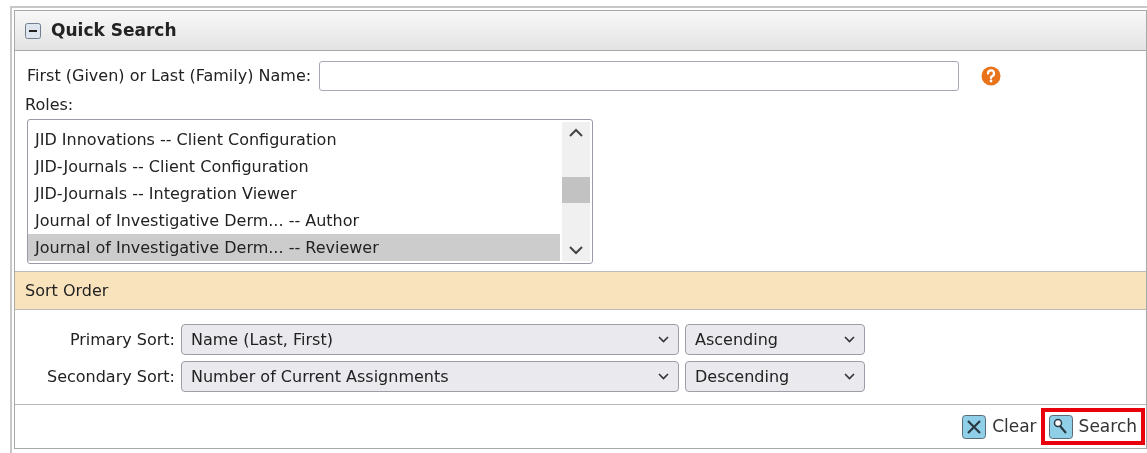 Image resolution: width=1147 pixels, height=453 pixels. I want to click on role-option: Journal of Investigative Derm... -- Author, so click(294, 220).